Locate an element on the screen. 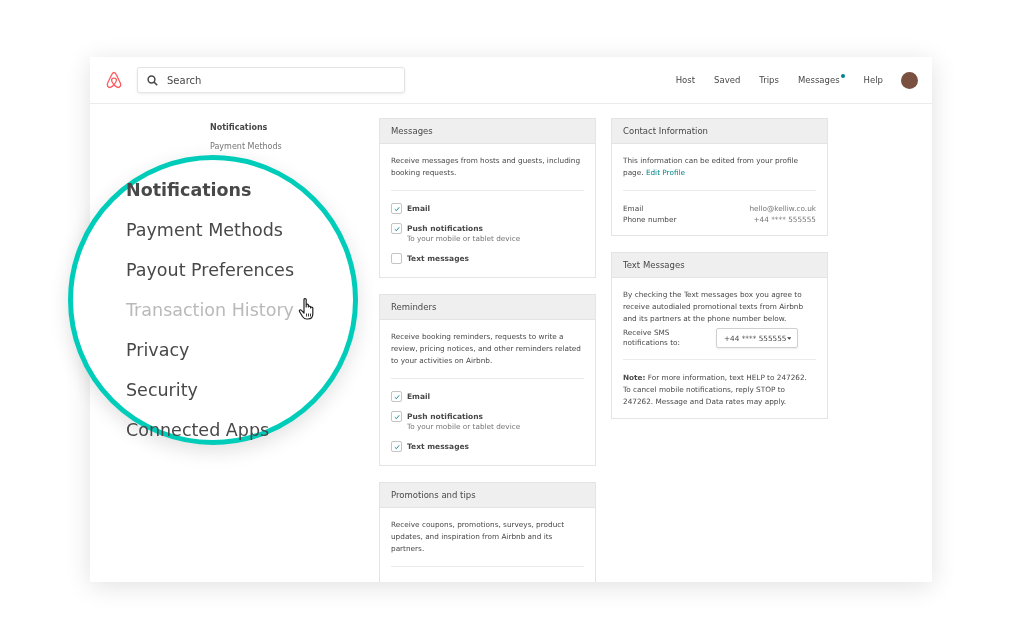 The image size is (1024, 643). sidebar-item: Payment Methods is located at coordinates (287, 146).